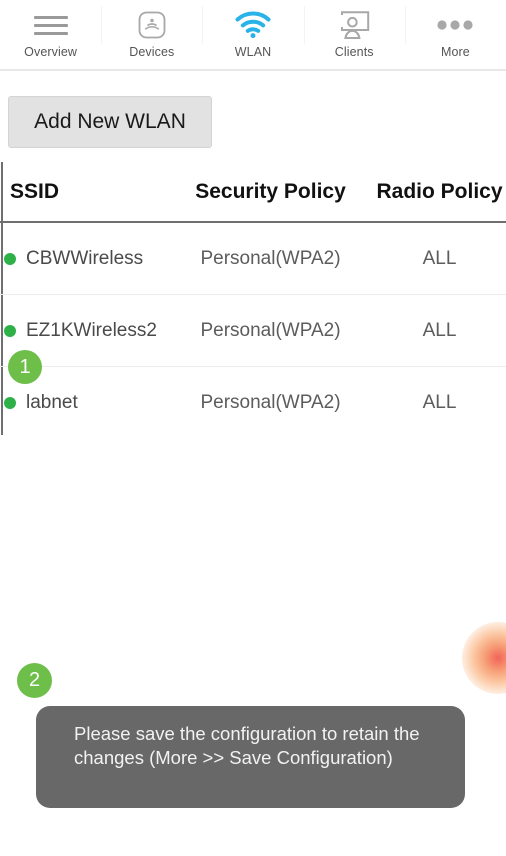  What do you see at coordinates (484, 658) in the screenshot?
I see `touch-indicator-glow` at bounding box center [484, 658].